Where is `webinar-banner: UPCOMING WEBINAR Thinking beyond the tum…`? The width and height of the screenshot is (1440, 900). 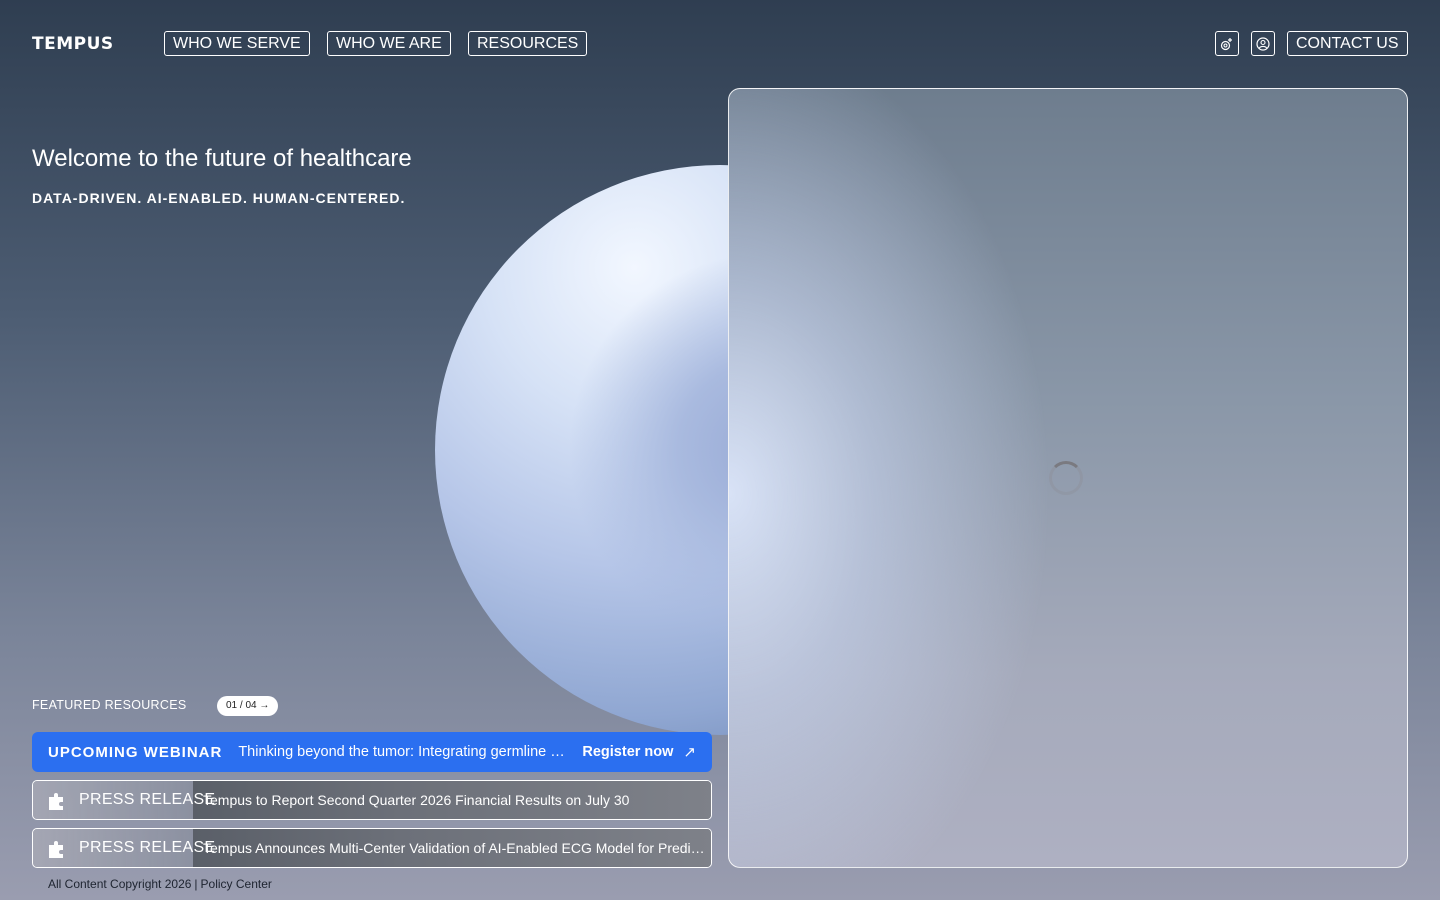 webinar-banner: UPCOMING WEBINAR Thinking beyond the tum… is located at coordinates (372, 752).